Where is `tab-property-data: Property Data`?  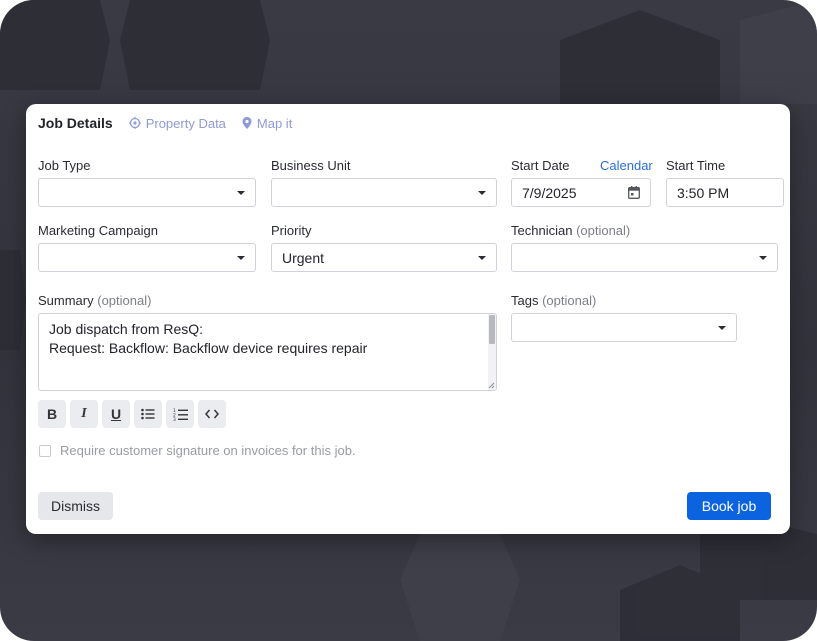
tab-property-data: Property Data is located at coordinates (177, 123).